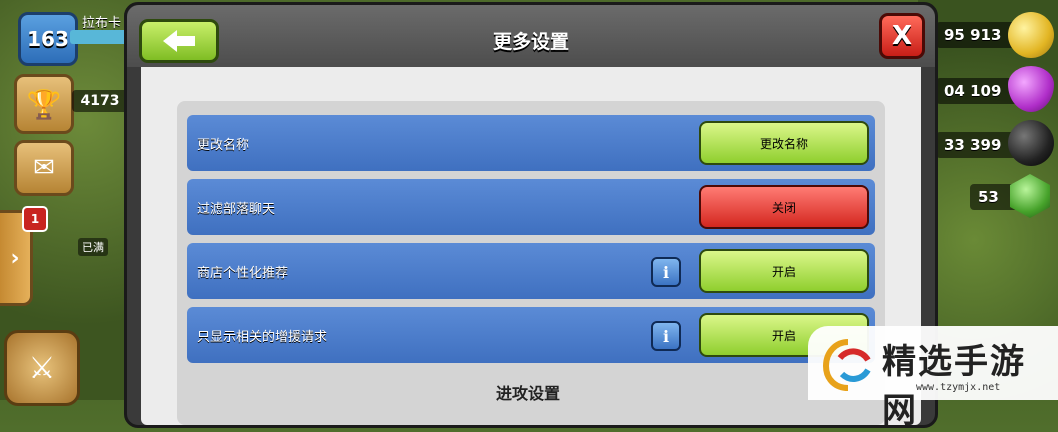  What do you see at coordinates (100, 101) in the screenshot?
I see `trophy-count: 4173` at bounding box center [100, 101].